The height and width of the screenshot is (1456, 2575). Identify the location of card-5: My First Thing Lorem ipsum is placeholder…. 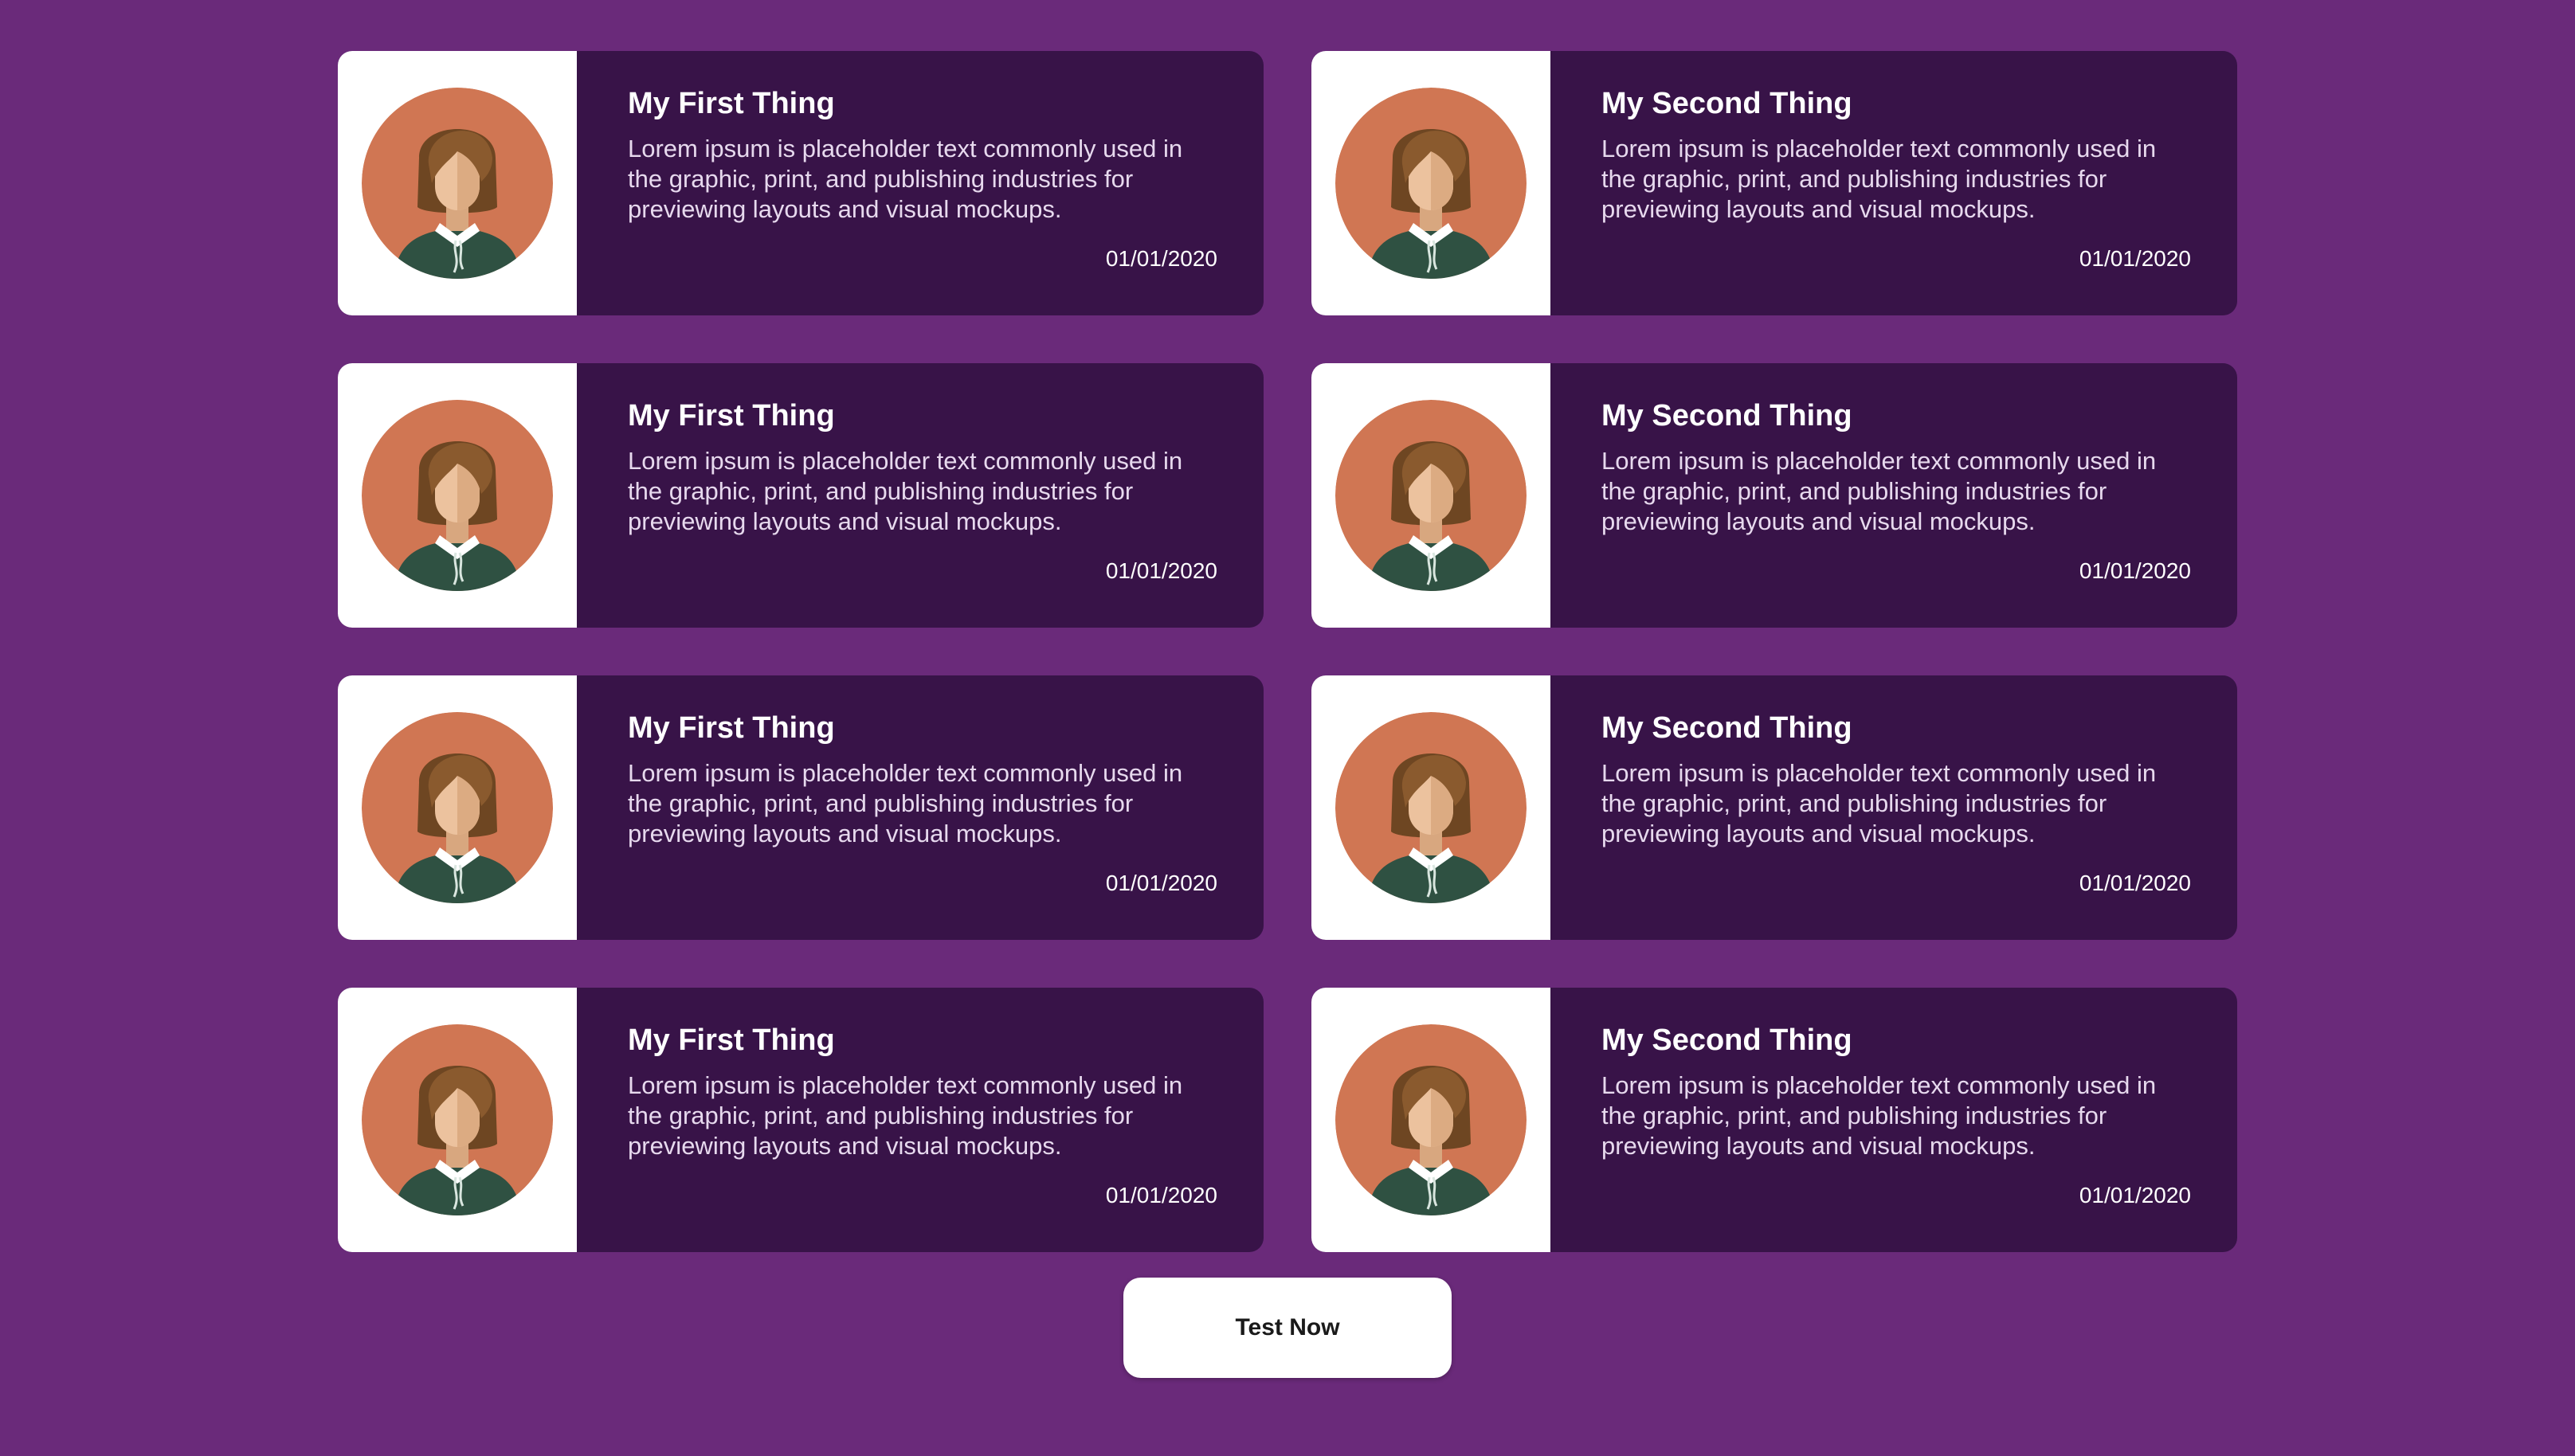
(801, 807).